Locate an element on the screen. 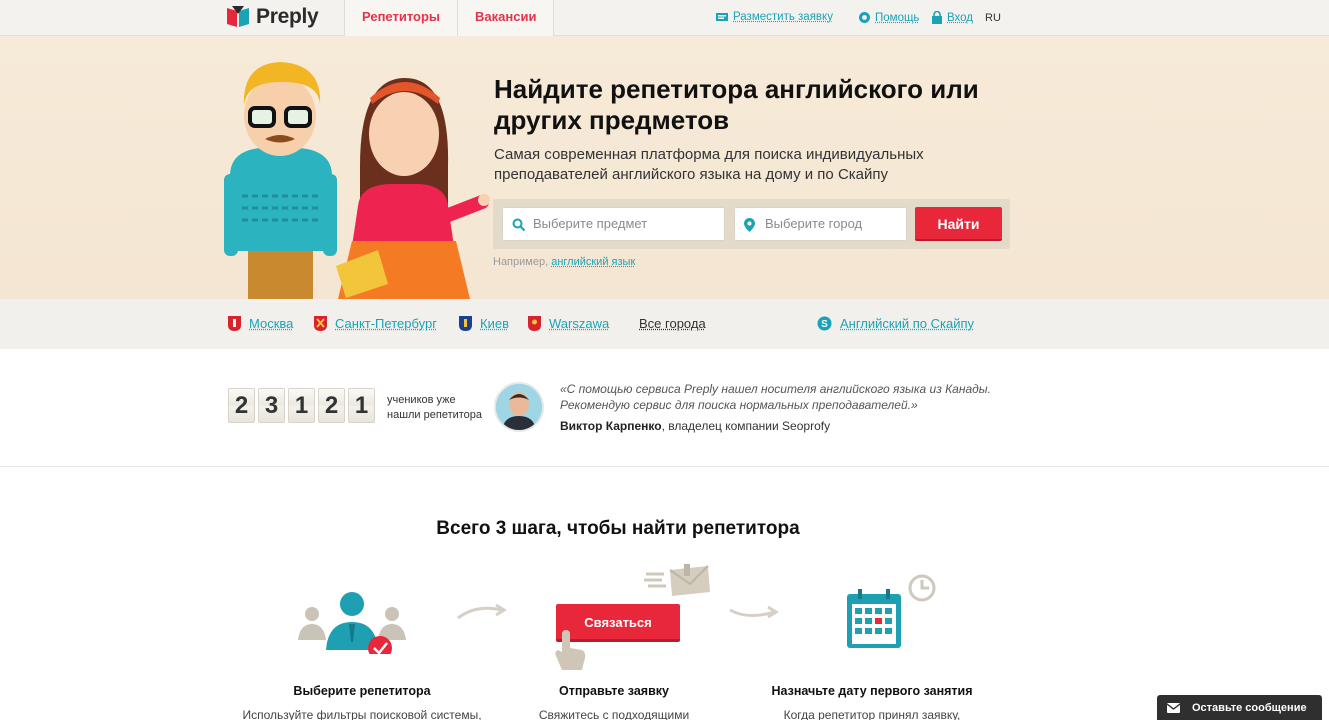 The width and height of the screenshot is (1329, 720). city-saint-petersburg: Санкт-Петербург is located at coordinates (375, 323).